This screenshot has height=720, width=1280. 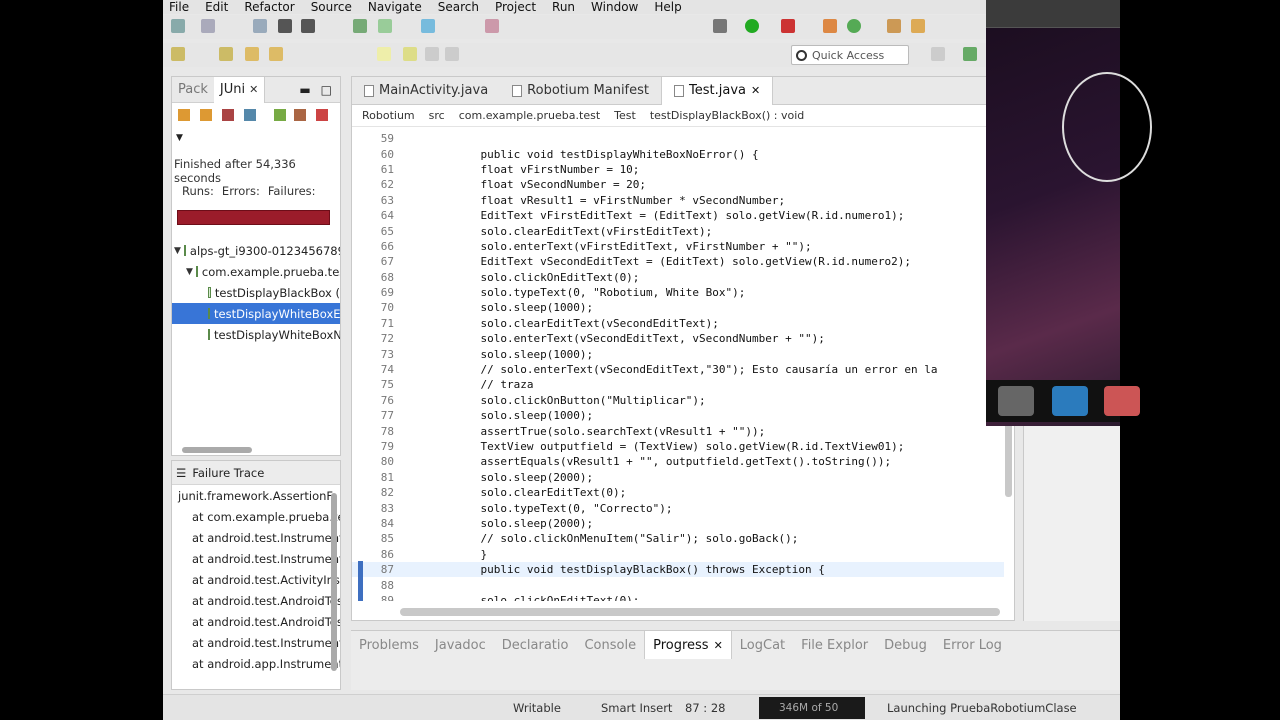 I want to click on menu-edit: Edit, so click(x=216, y=7).